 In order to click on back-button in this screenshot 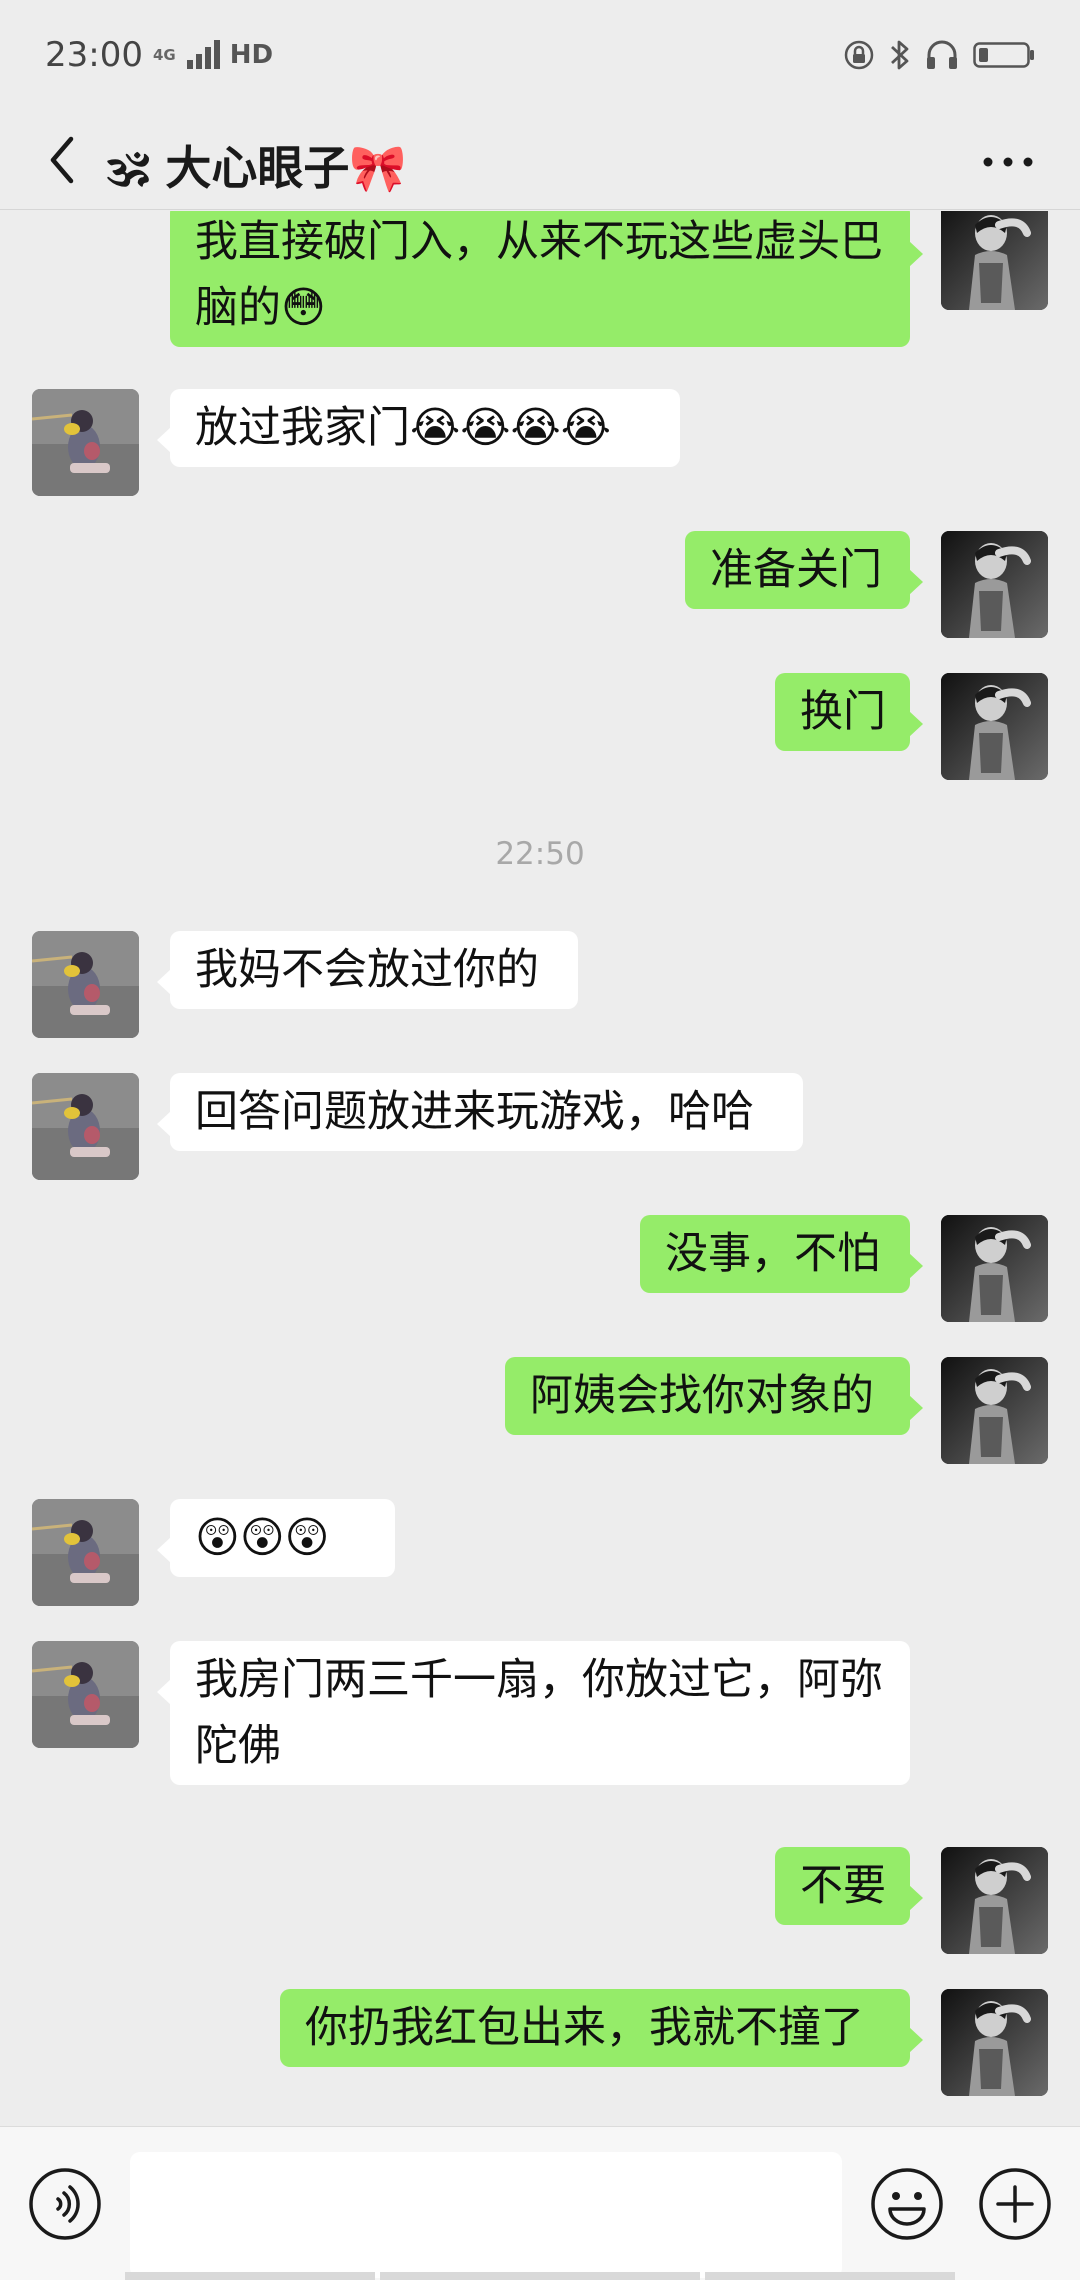, I will do `click(62, 160)`.